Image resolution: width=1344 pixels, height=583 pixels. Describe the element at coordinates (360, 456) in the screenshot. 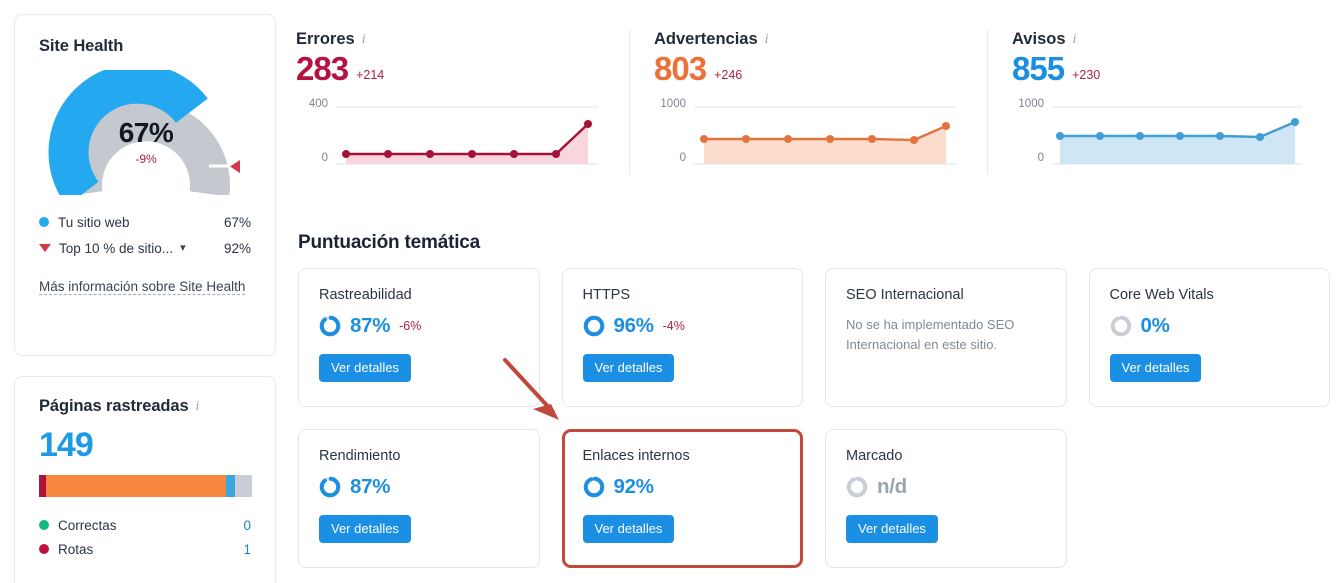

I see `thematic-card-title: Rendimiento` at that location.